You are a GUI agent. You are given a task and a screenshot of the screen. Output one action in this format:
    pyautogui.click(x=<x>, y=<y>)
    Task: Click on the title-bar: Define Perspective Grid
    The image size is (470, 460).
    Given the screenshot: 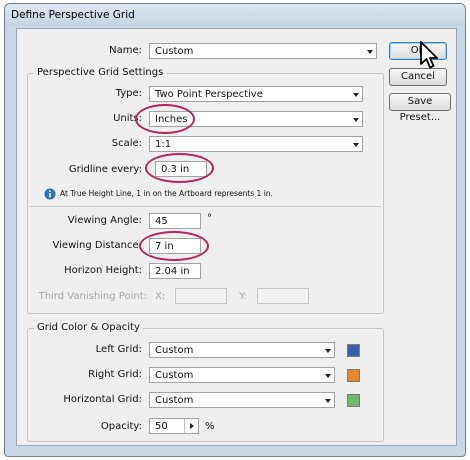 What is the action you would take?
    pyautogui.click(x=235, y=15)
    